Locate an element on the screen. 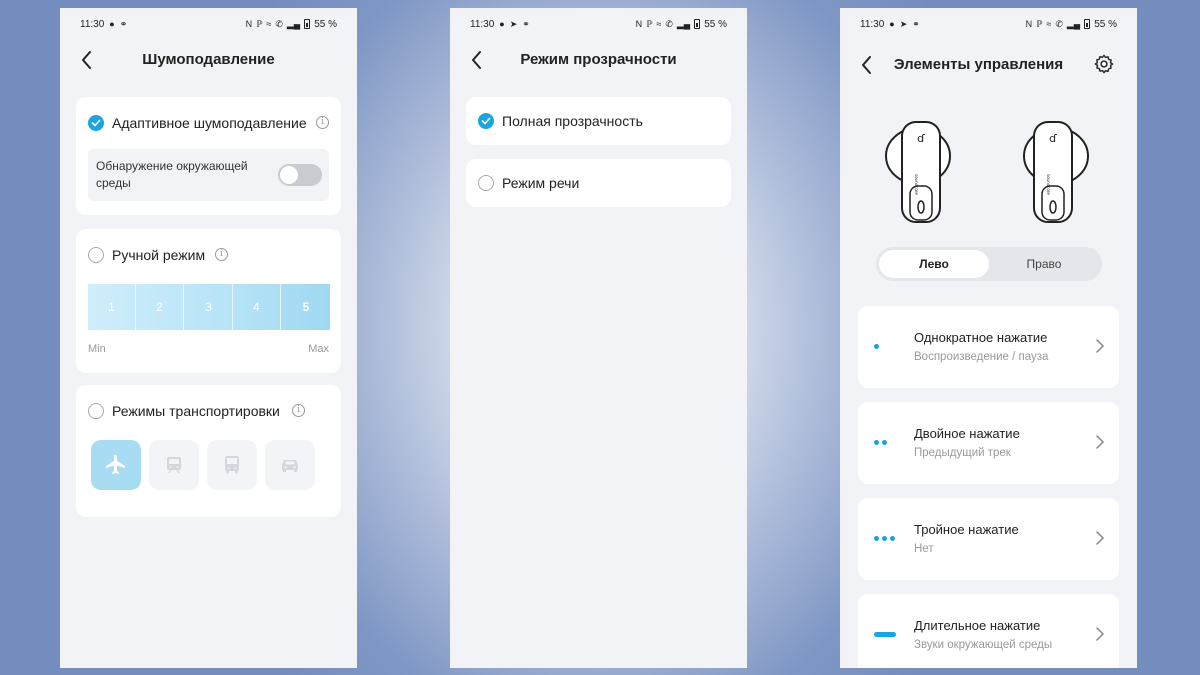 The image size is (1200, 675). level-5: 5 is located at coordinates (306, 307).